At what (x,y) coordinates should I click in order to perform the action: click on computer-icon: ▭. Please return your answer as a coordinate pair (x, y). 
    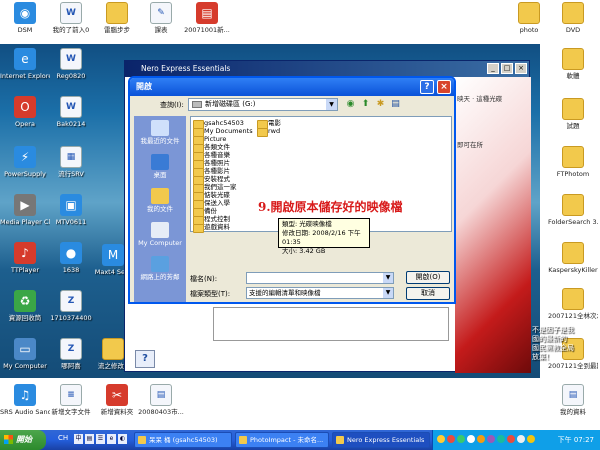
    Looking at the image, I should click on (25, 349).